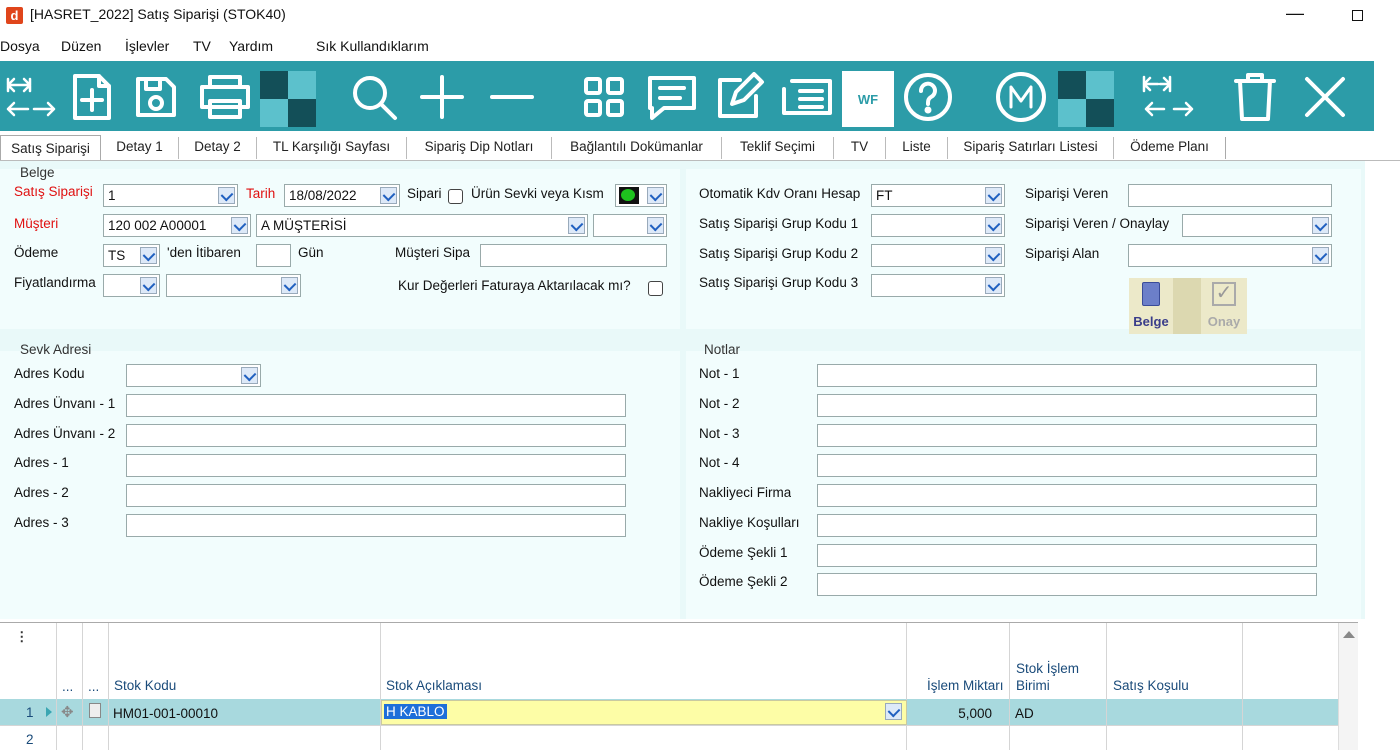 Image resolution: width=1400 pixels, height=750 pixels. Describe the element at coordinates (1357, 15) in the screenshot. I see `maximize-button` at that location.